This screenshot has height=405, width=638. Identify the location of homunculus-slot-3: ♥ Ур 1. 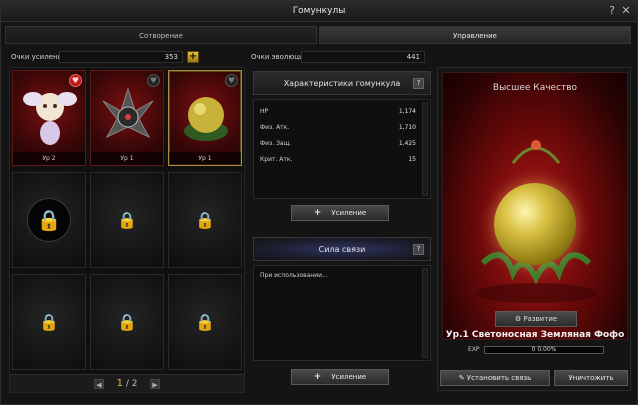
(205, 118).